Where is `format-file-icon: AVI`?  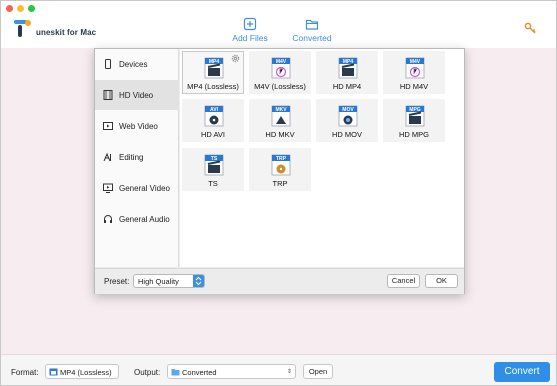 format-file-icon: AVI is located at coordinates (214, 116).